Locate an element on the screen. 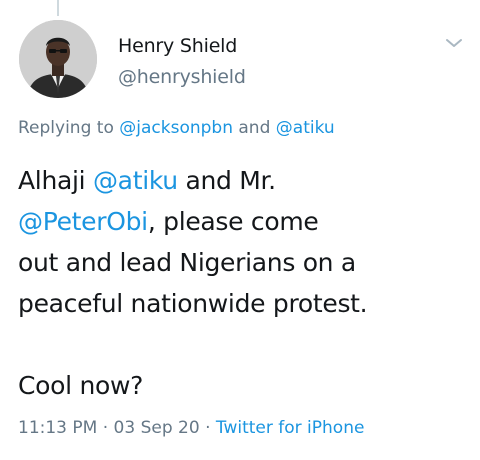 Image resolution: width=480 pixels, height=460 pixels. author-handle: @henryshield is located at coordinates (182, 77).